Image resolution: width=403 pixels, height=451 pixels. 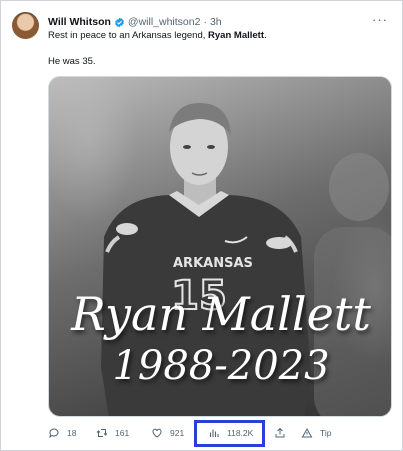 I want to click on share-icon, so click(x=280, y=432).